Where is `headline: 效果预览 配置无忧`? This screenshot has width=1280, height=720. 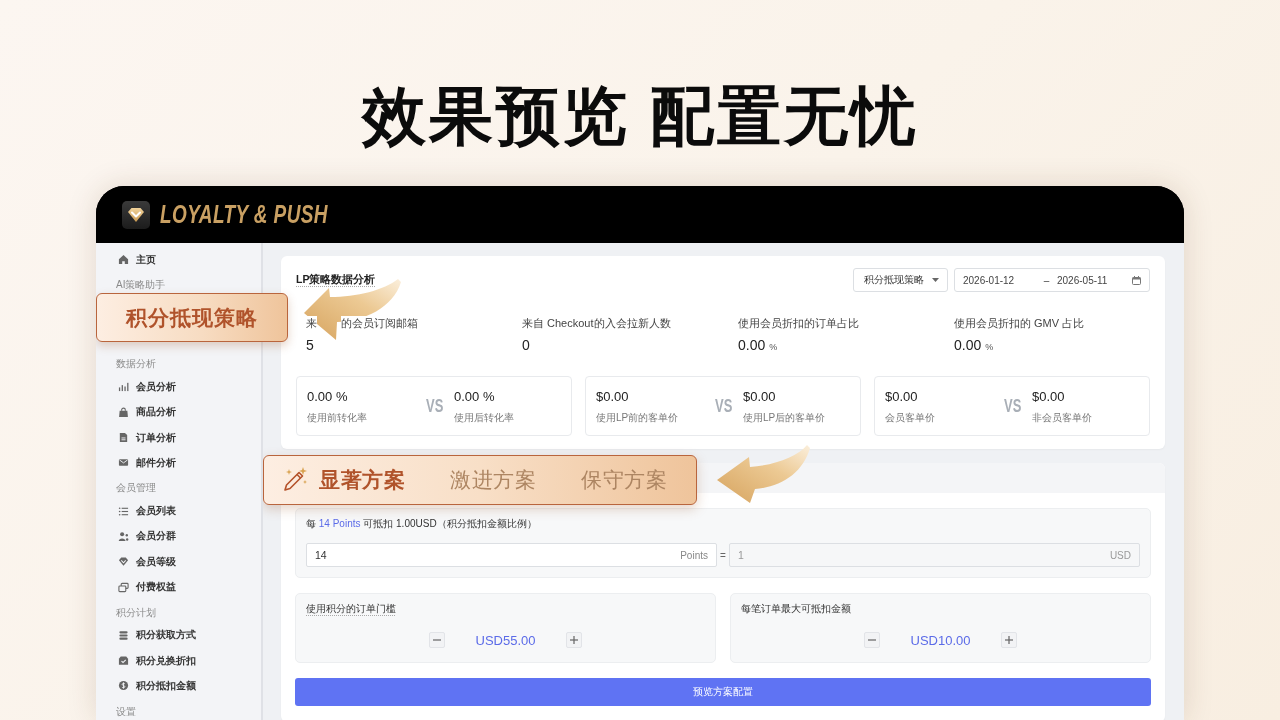
headline: 效果预览 配置无忧 is located at coordinates (640, 116).